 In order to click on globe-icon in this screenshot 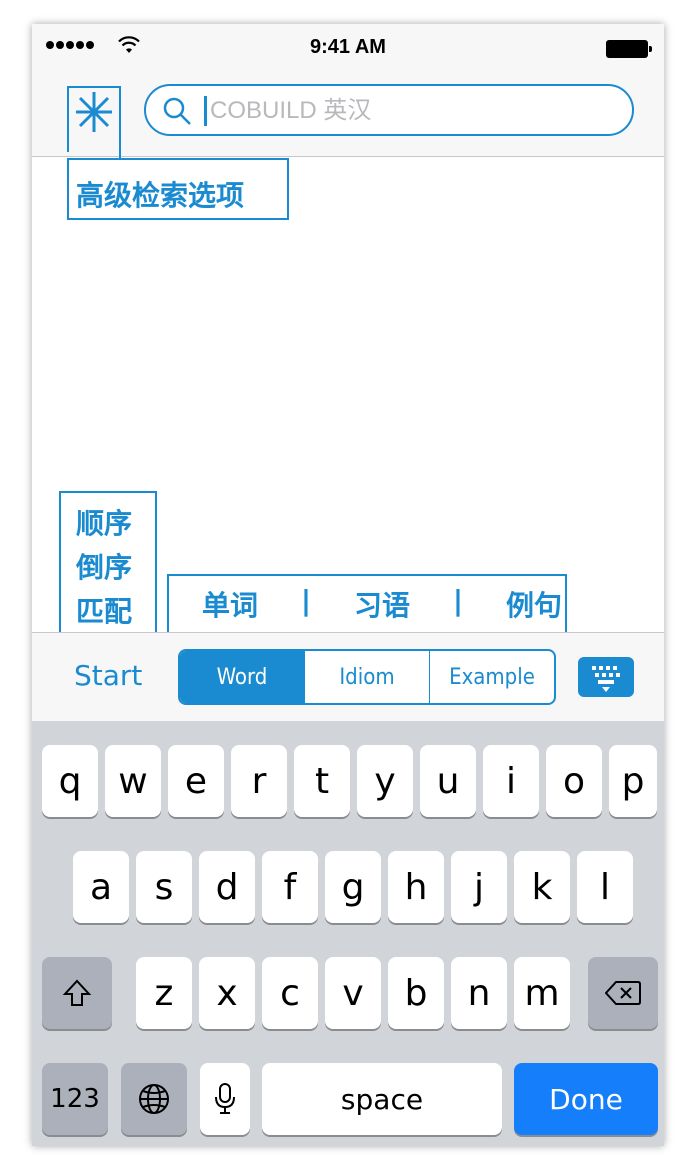, I will do `click(154, 1099)`.